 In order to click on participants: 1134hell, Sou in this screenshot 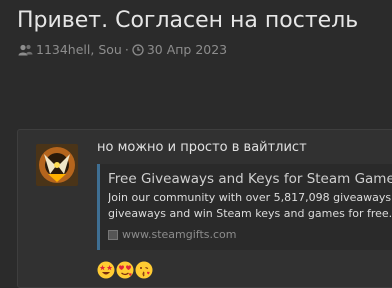, I will do `click(79, 49)`.